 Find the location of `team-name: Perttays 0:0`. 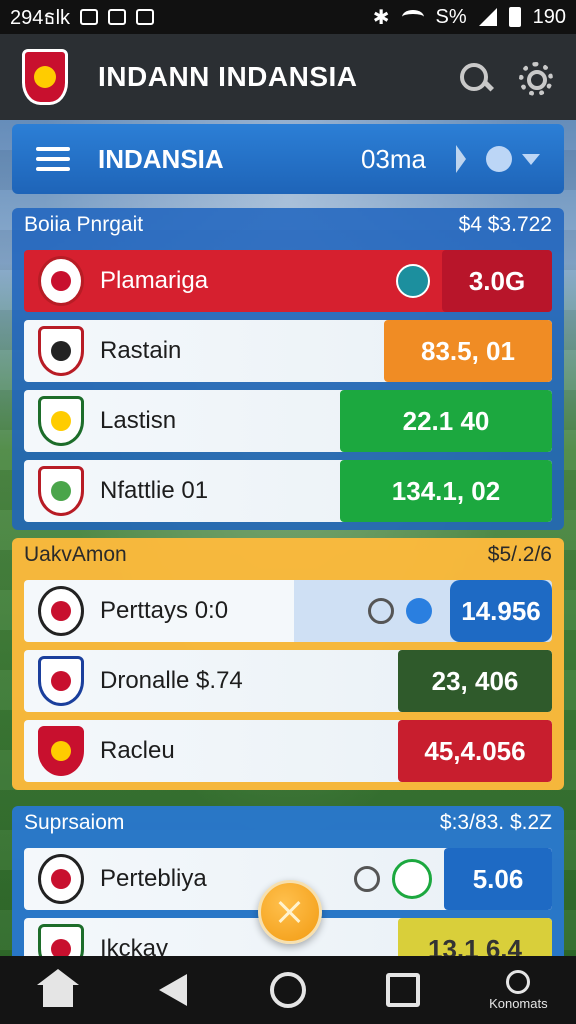

team-name: Perttays 0:0 is located at coordinates (164, 610).